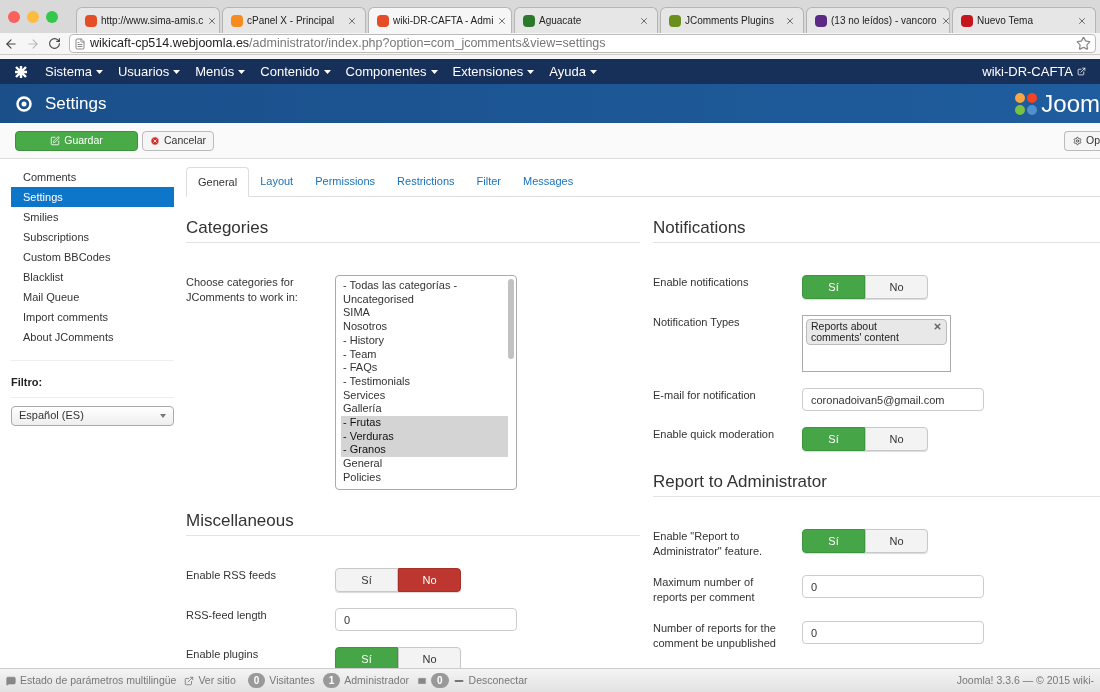 This screenshot has width=1100, height=692. Describe the element at coordinates (424, 464) in the screenshot. I see `listbox-option: General` at that location.